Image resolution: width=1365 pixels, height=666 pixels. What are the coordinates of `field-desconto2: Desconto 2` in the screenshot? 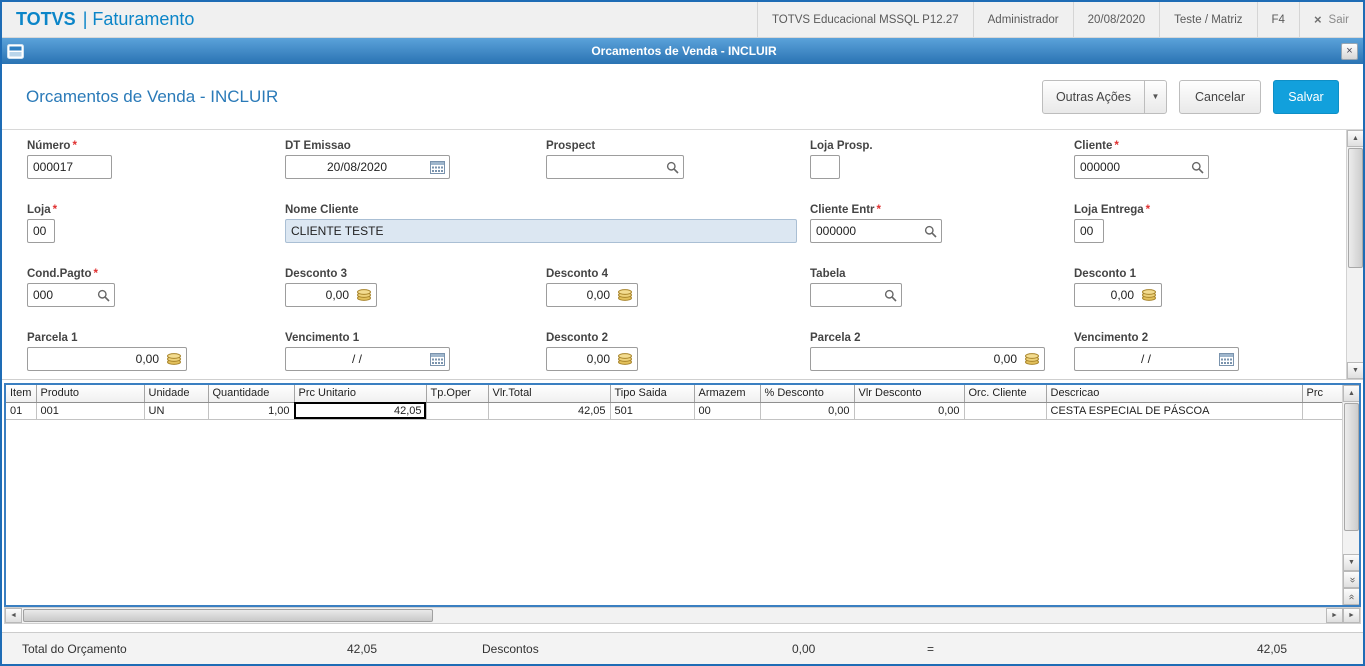 It's located at (592, 351).